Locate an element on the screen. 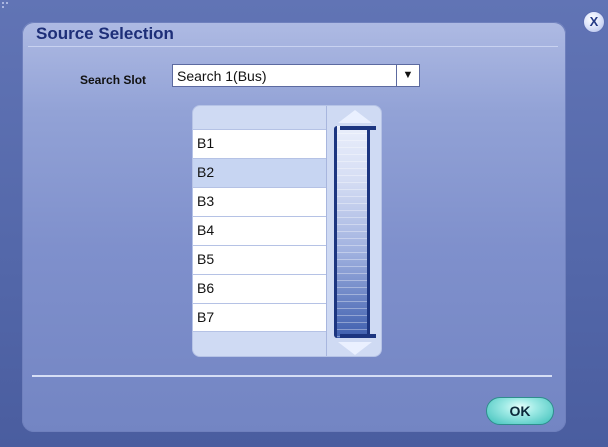  source-list: B1 B2 B3 B4 B5 B6 B7 is located at coordinates (260, 231).